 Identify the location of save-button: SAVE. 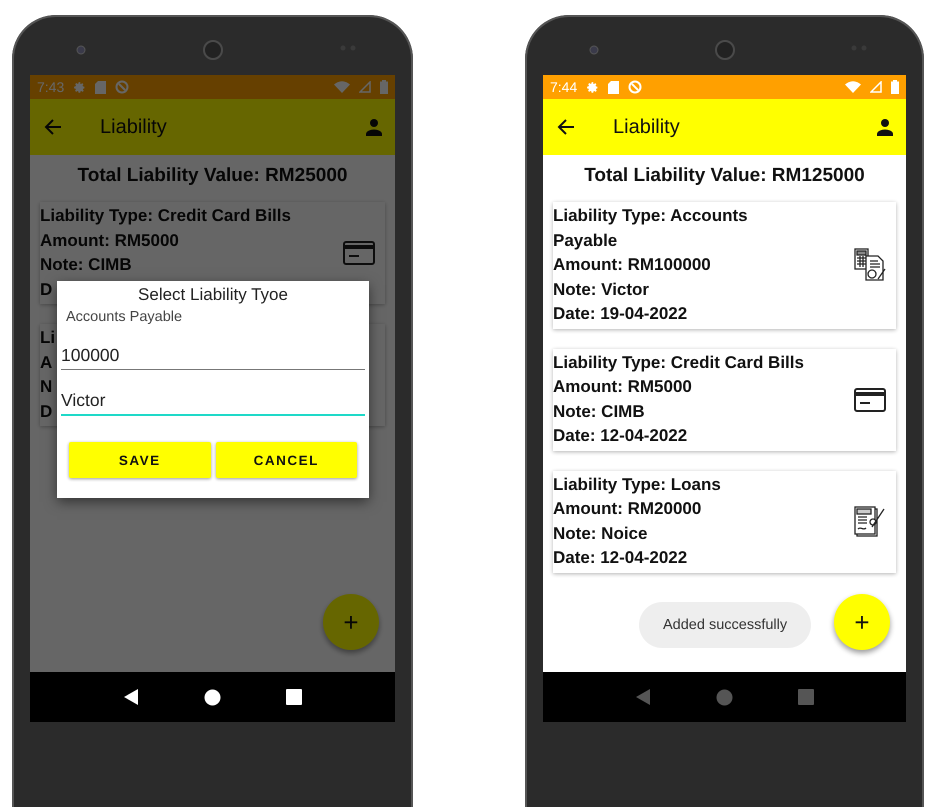
(139, 460).